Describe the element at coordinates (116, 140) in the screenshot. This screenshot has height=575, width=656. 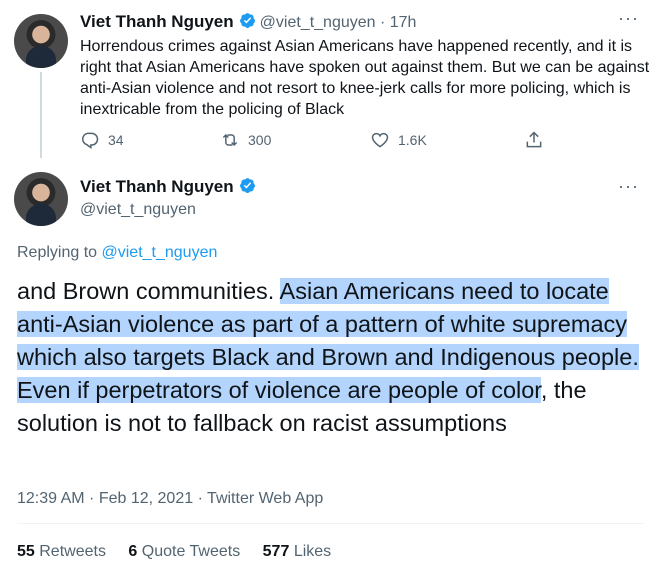
I see `reply-count: 34` at that location.